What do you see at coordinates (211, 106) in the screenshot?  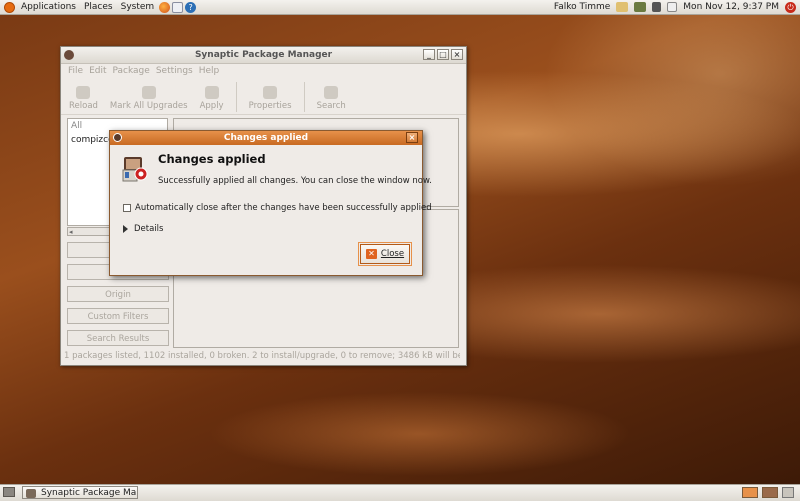 I see `apply-label: Apply` at bounding box center [211, 106].